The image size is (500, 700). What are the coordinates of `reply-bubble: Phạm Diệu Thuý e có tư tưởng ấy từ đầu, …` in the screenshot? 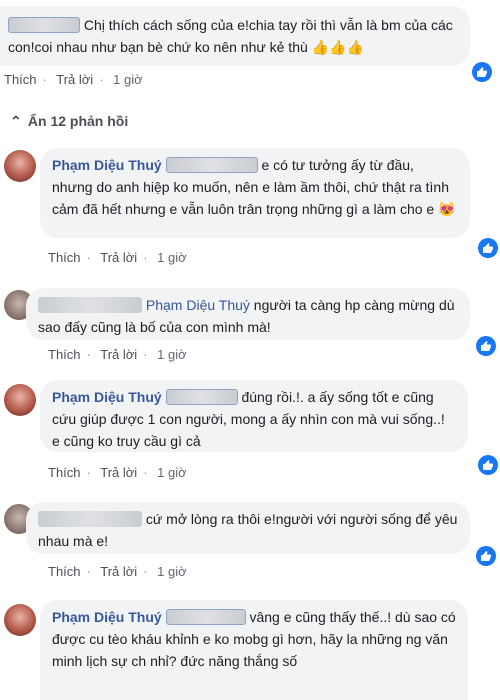 It's located at (255, 193).